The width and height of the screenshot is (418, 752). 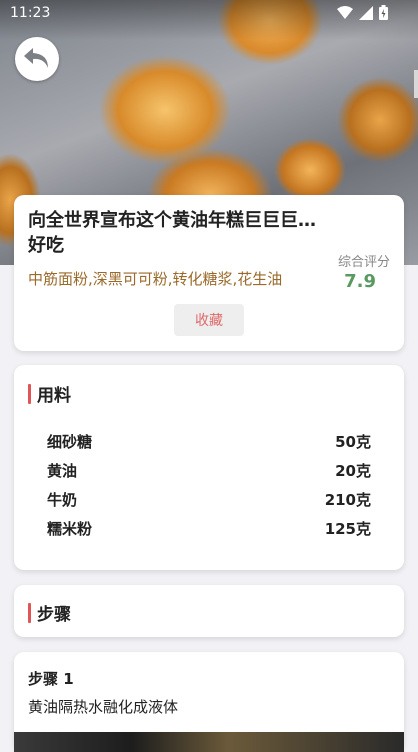 I want to click on step-image, so click(x=209, y=742).